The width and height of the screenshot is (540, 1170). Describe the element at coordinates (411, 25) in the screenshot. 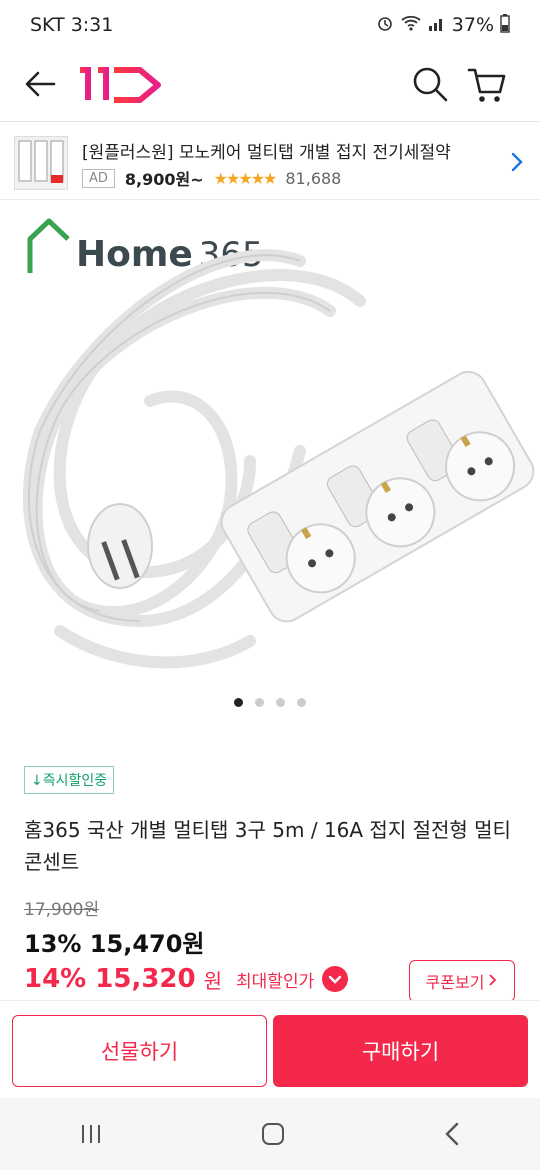

I see `wifi-icon` at that location.